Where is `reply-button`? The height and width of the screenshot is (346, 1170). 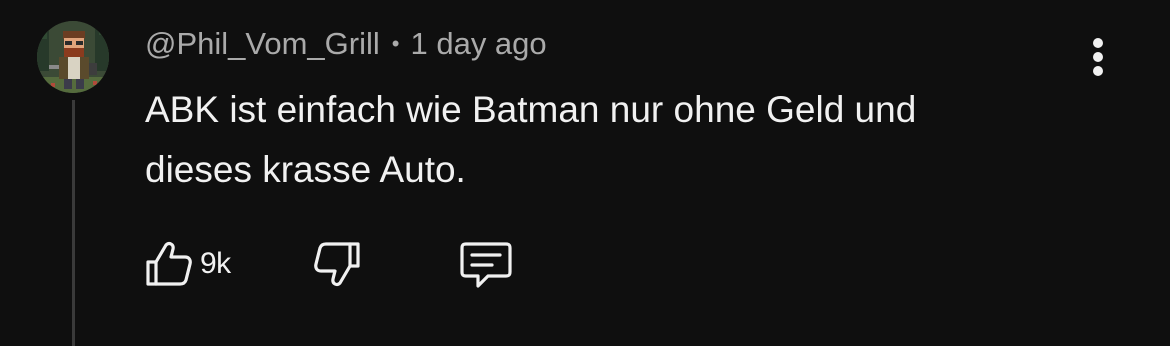 reply-button is located at coordinates (486, 264).